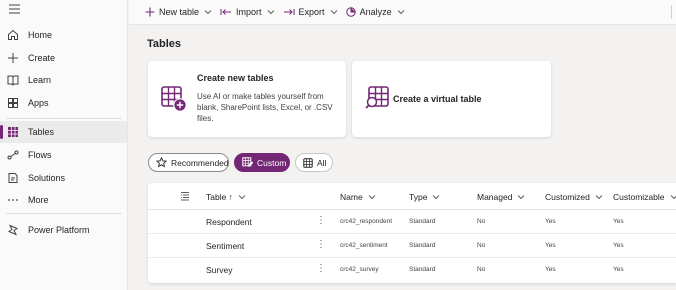  What do you see at coordinates (38, 103) in the screenshot?
I see `nav-label-apps: Apps` at bounding box center [38, 103].